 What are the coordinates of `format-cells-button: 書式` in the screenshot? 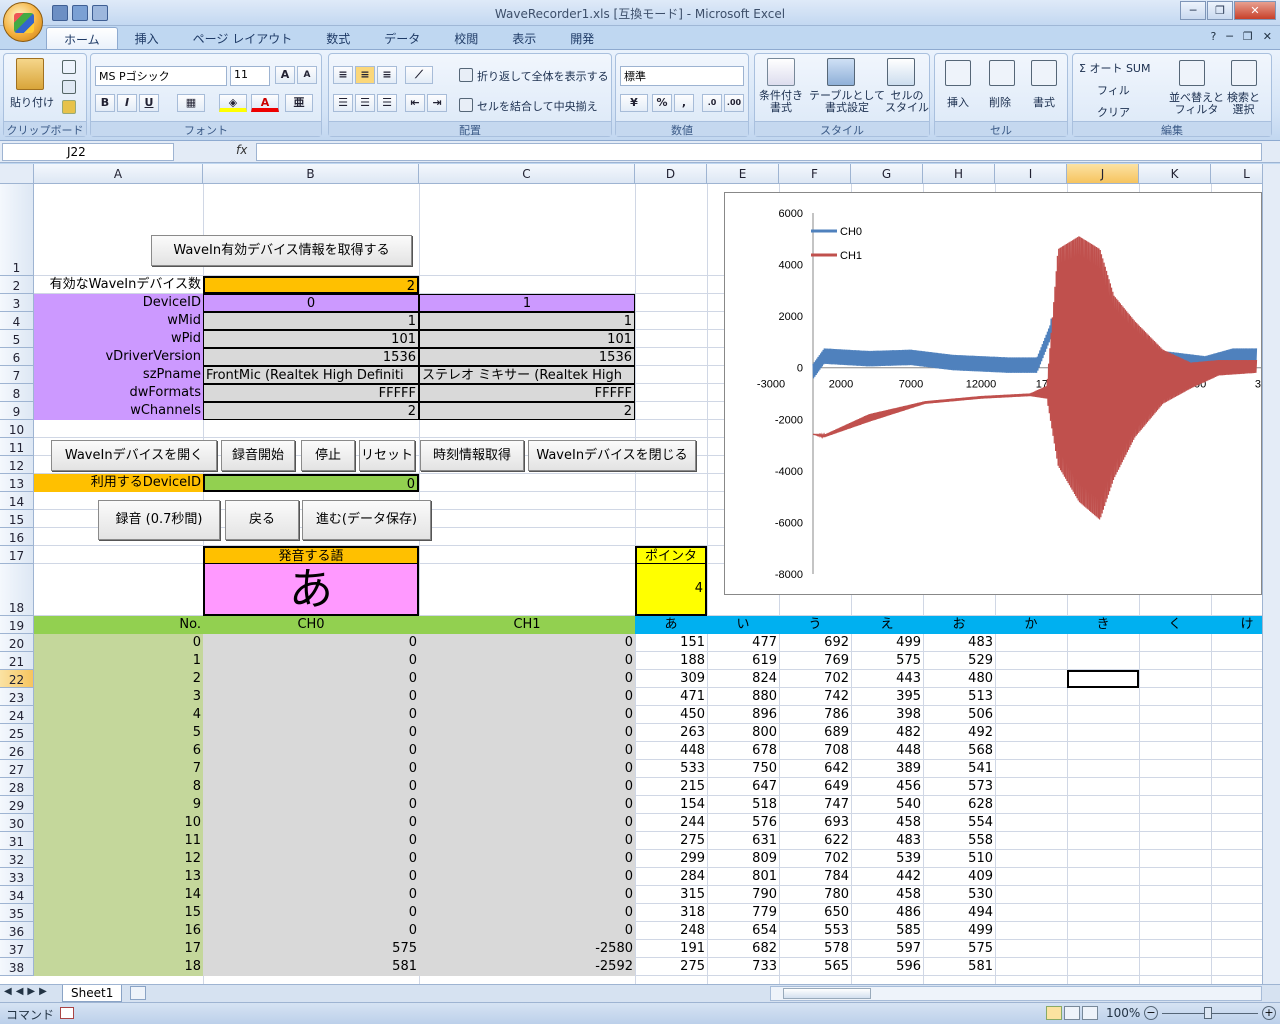 It's located at (1044, 102).